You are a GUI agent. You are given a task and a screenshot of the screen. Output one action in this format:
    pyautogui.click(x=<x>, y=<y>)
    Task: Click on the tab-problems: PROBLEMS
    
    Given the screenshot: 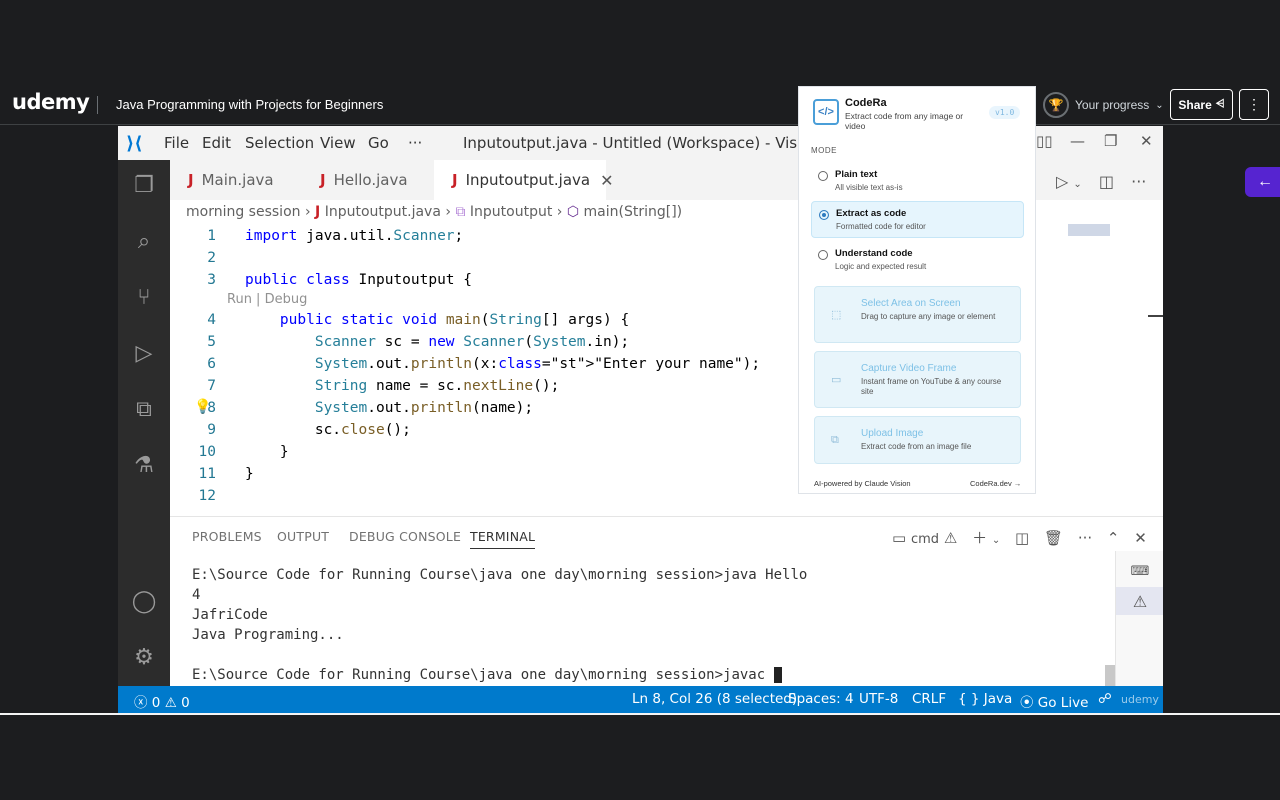 What is the action you would take?
    pyautogui.click(x=227, y=536)
    